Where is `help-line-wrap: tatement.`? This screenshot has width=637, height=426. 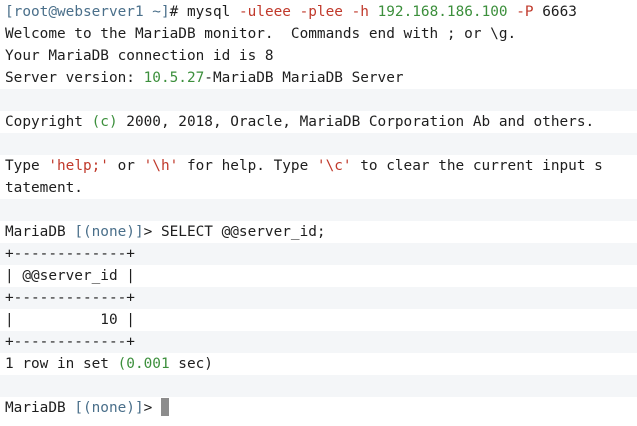
help-line-wrap: tatement. is located at coordinates (318, 188).